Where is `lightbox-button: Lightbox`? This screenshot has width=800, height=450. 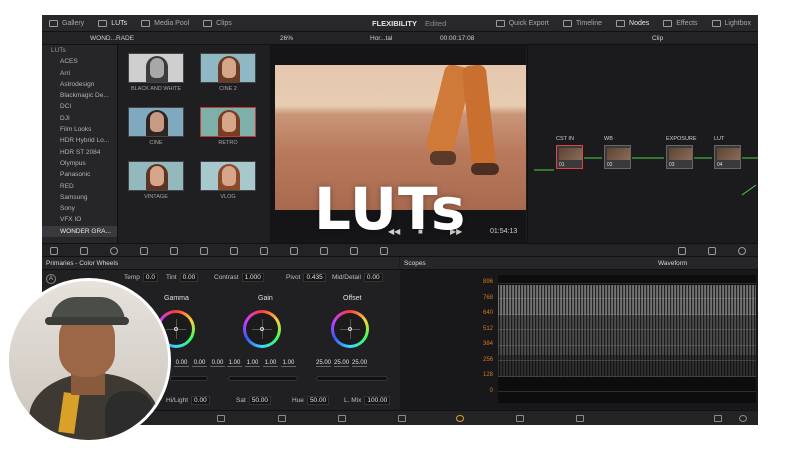
lightbox-button: Lightbox is located at coordinates (731, 23).